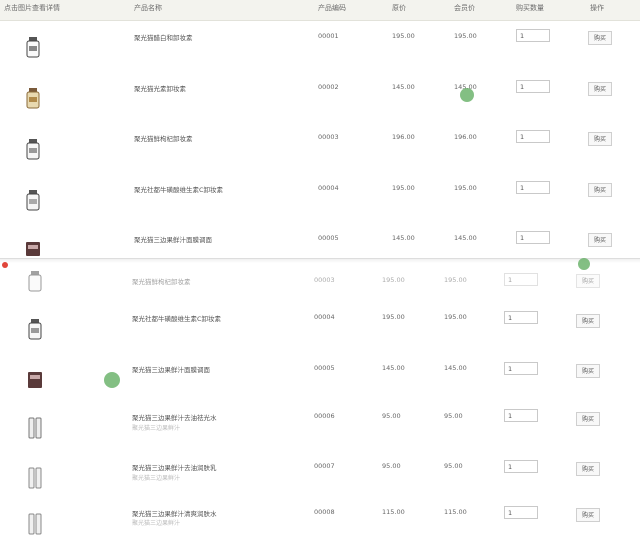  I want to click on product-price: 115.00, so click(393, 512).